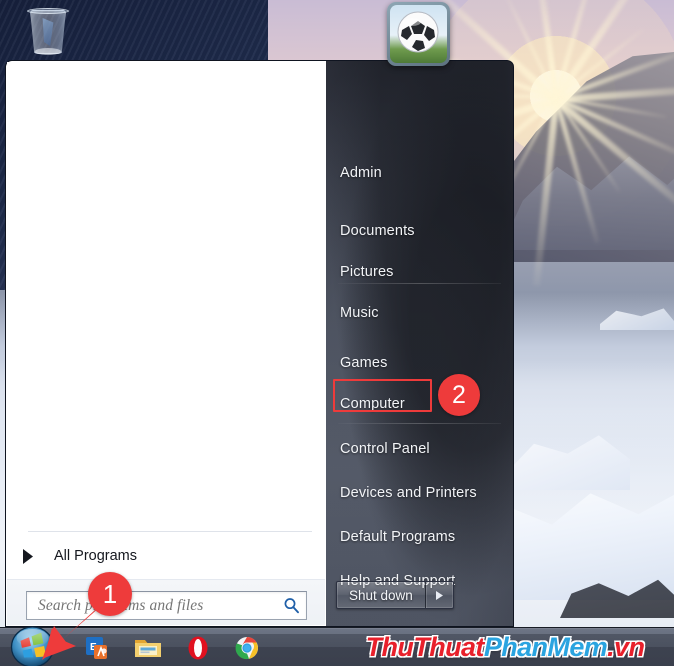 The width and height of the screenshot is (674, 666). Describe the element at coordinates (247, 648) in the screenshot. I see `chrome-browser-icon` at that location.